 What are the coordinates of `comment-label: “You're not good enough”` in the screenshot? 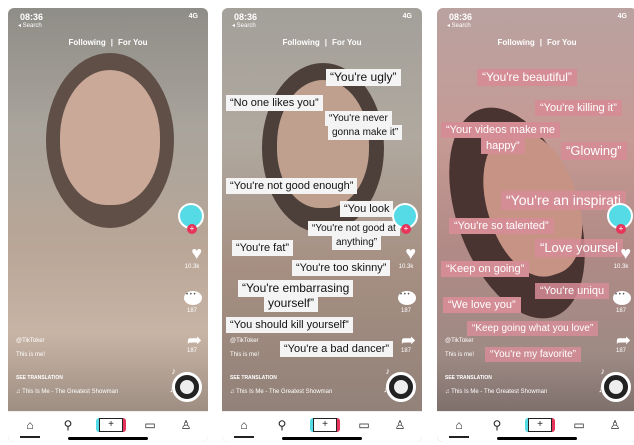 It's located at (292, 186).